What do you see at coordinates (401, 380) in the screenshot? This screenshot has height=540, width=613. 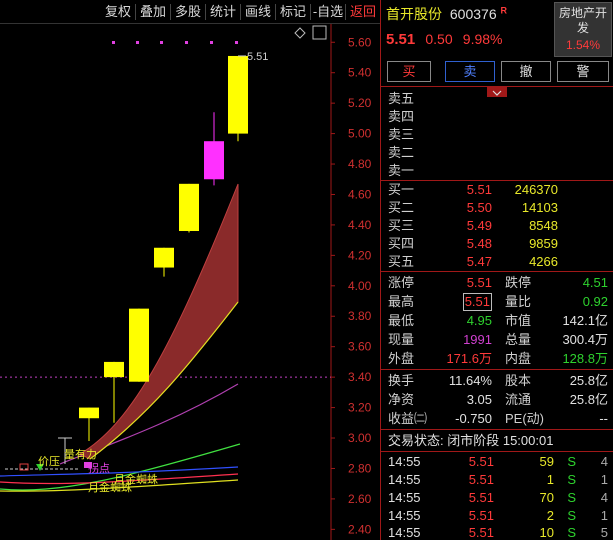 I see `turnover-label: 换手` at bounding box center [401, 380].